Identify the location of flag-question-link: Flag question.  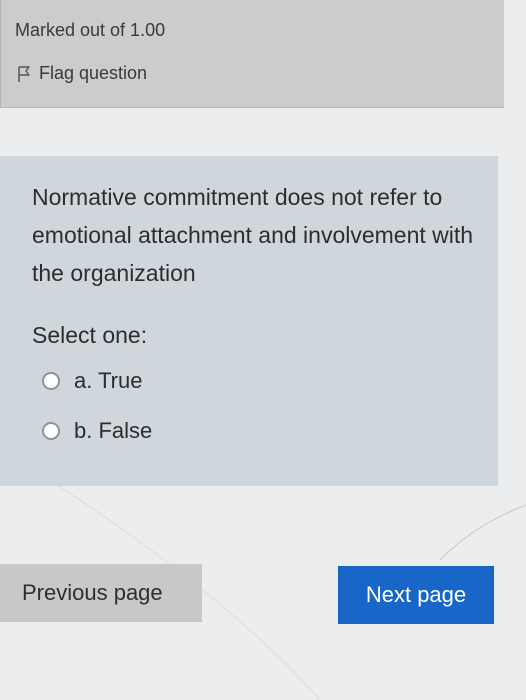
(82, 73).